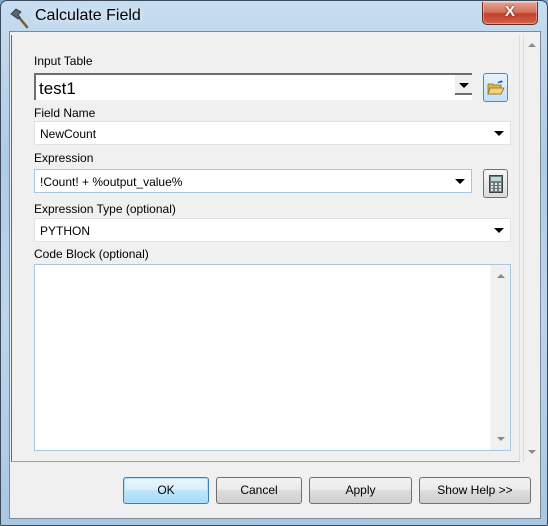 The height and width of the screenshot is (526, 548). I want to click on code-block-label: Code Block (optional), so click(91, 254).